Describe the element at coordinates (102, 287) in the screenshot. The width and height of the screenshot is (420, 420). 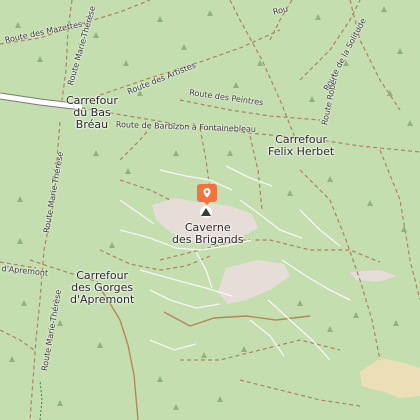
I see `place-label-carrefour-gorges-apremont: Carrefour des Gorges d'Apremont` at that location.